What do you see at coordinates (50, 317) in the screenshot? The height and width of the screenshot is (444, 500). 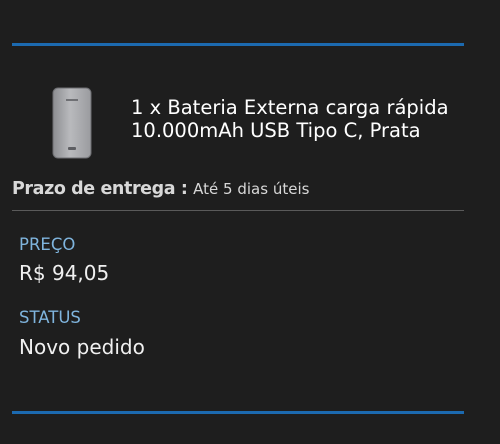 I see `status-label: STATUS` at bounding box center [50, 317].